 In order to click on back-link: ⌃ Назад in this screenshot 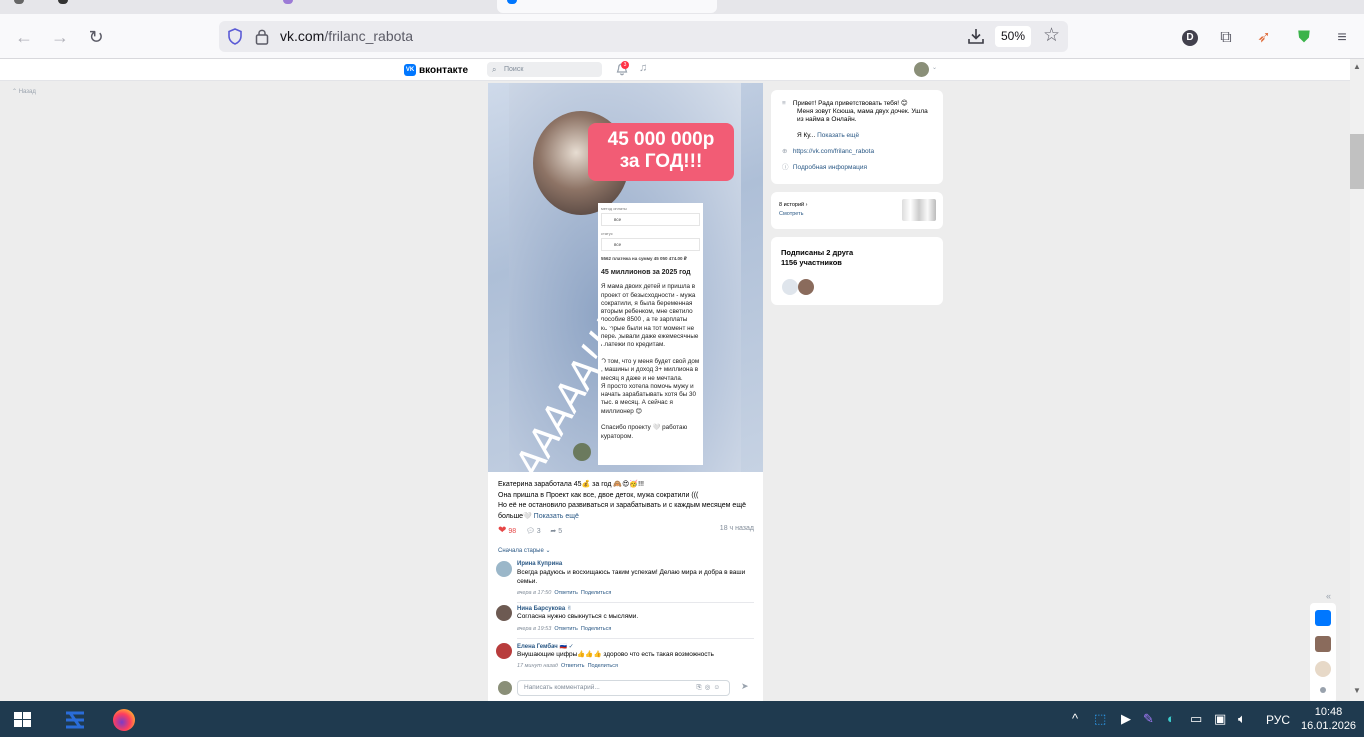, I will do `click(24, 91)`.